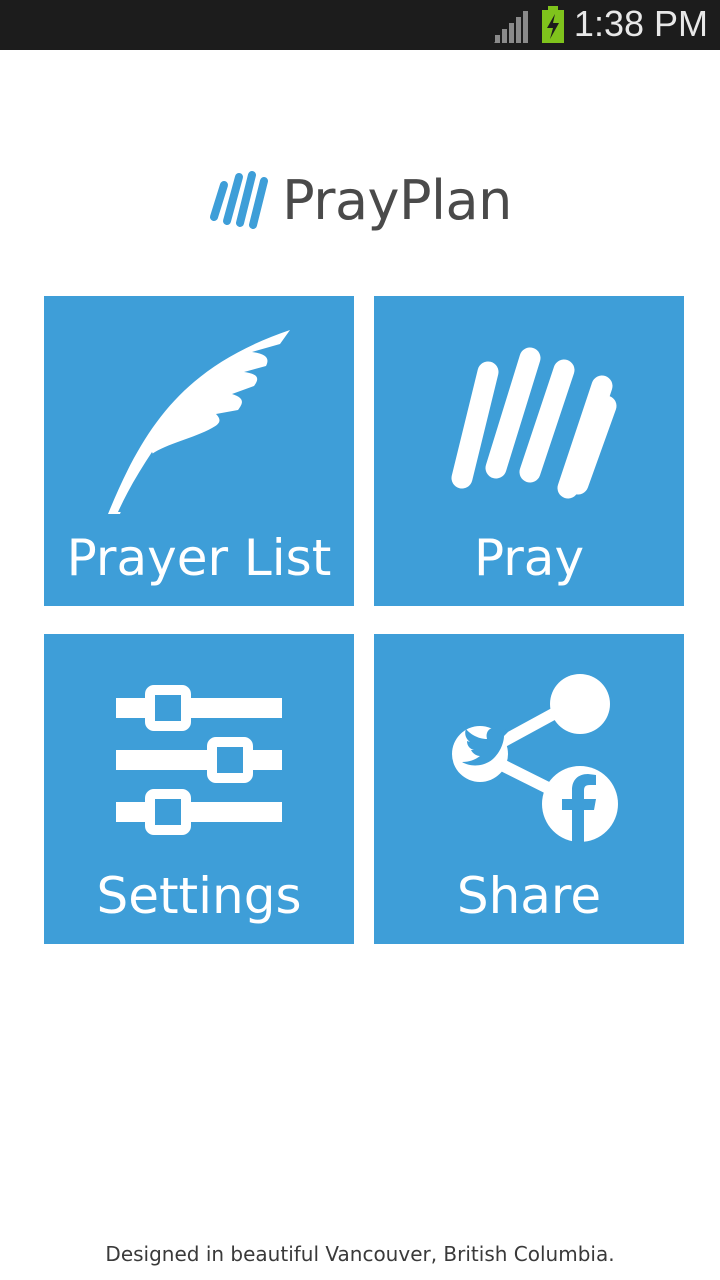  What do you see at coordinates (239, 200) in the screenshot?
I see `prayplan-hand-icon` at bounding box center [239, 200].